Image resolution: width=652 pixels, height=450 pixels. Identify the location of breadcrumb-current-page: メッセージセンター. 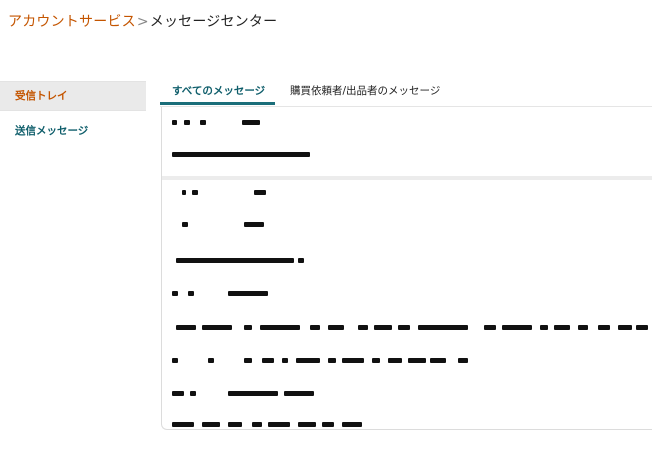
(213, 22).